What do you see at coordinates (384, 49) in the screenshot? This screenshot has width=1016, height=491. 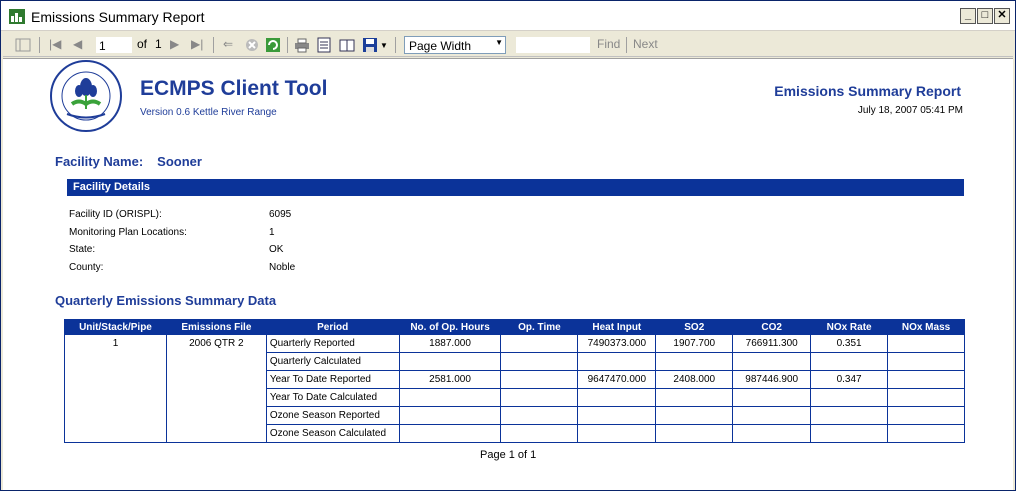 I see `save-dropdown-icon: ▼` at bounding box center [384, 49].